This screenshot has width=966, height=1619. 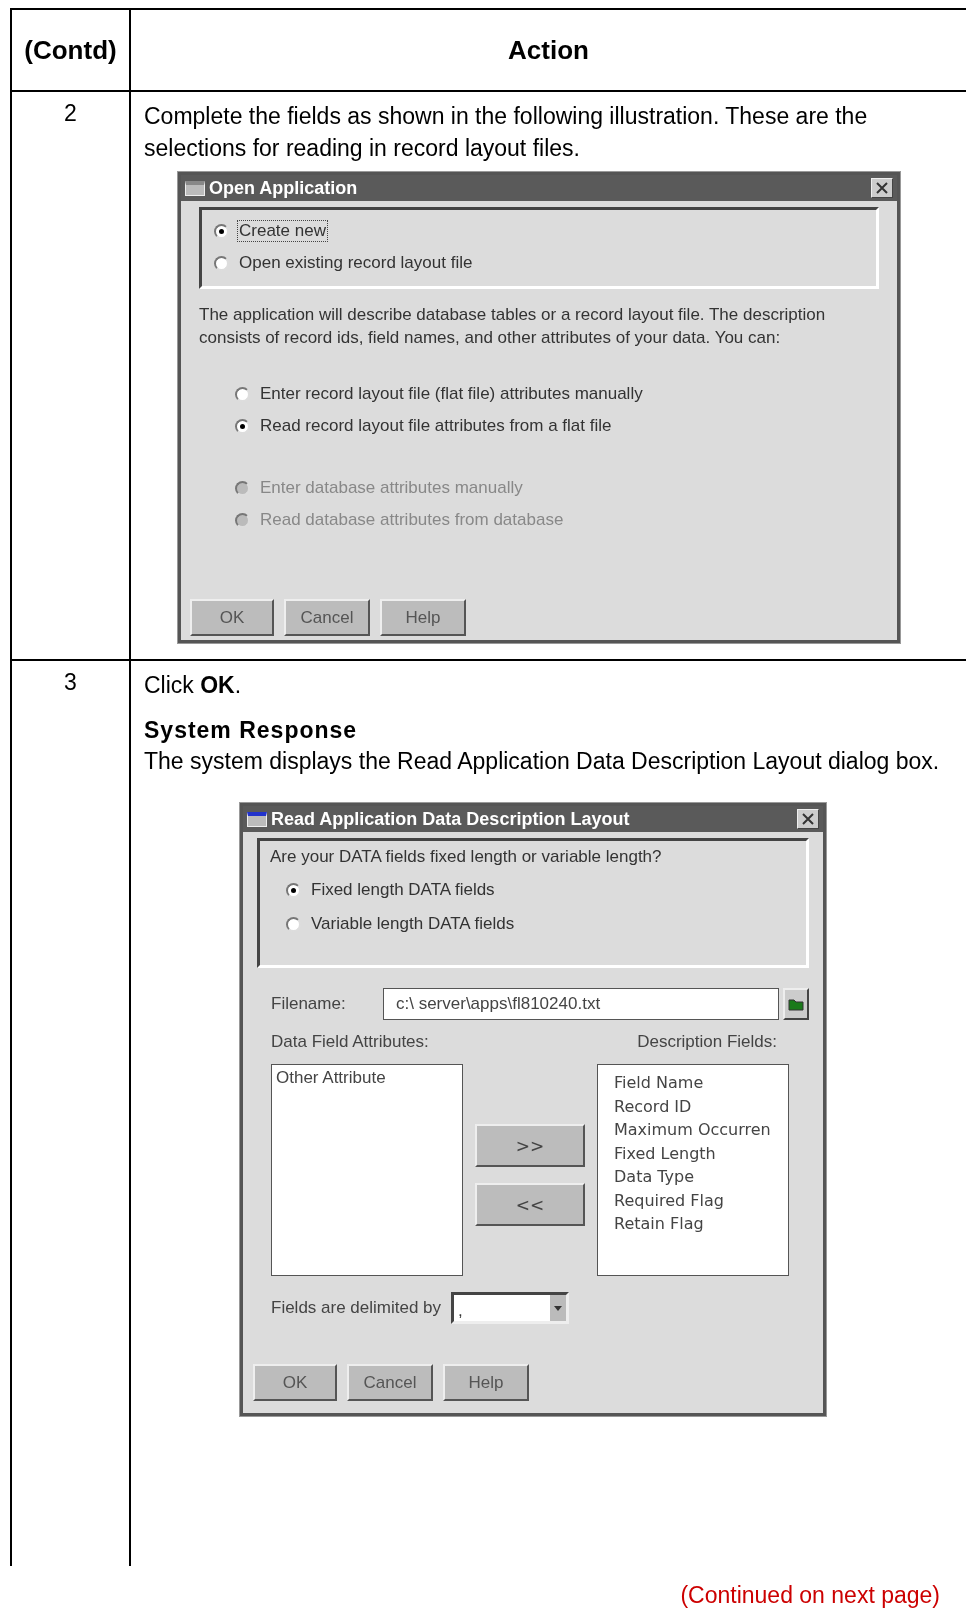 I want to click on list-item: Other Attribute, so click(x=367, y=1078).